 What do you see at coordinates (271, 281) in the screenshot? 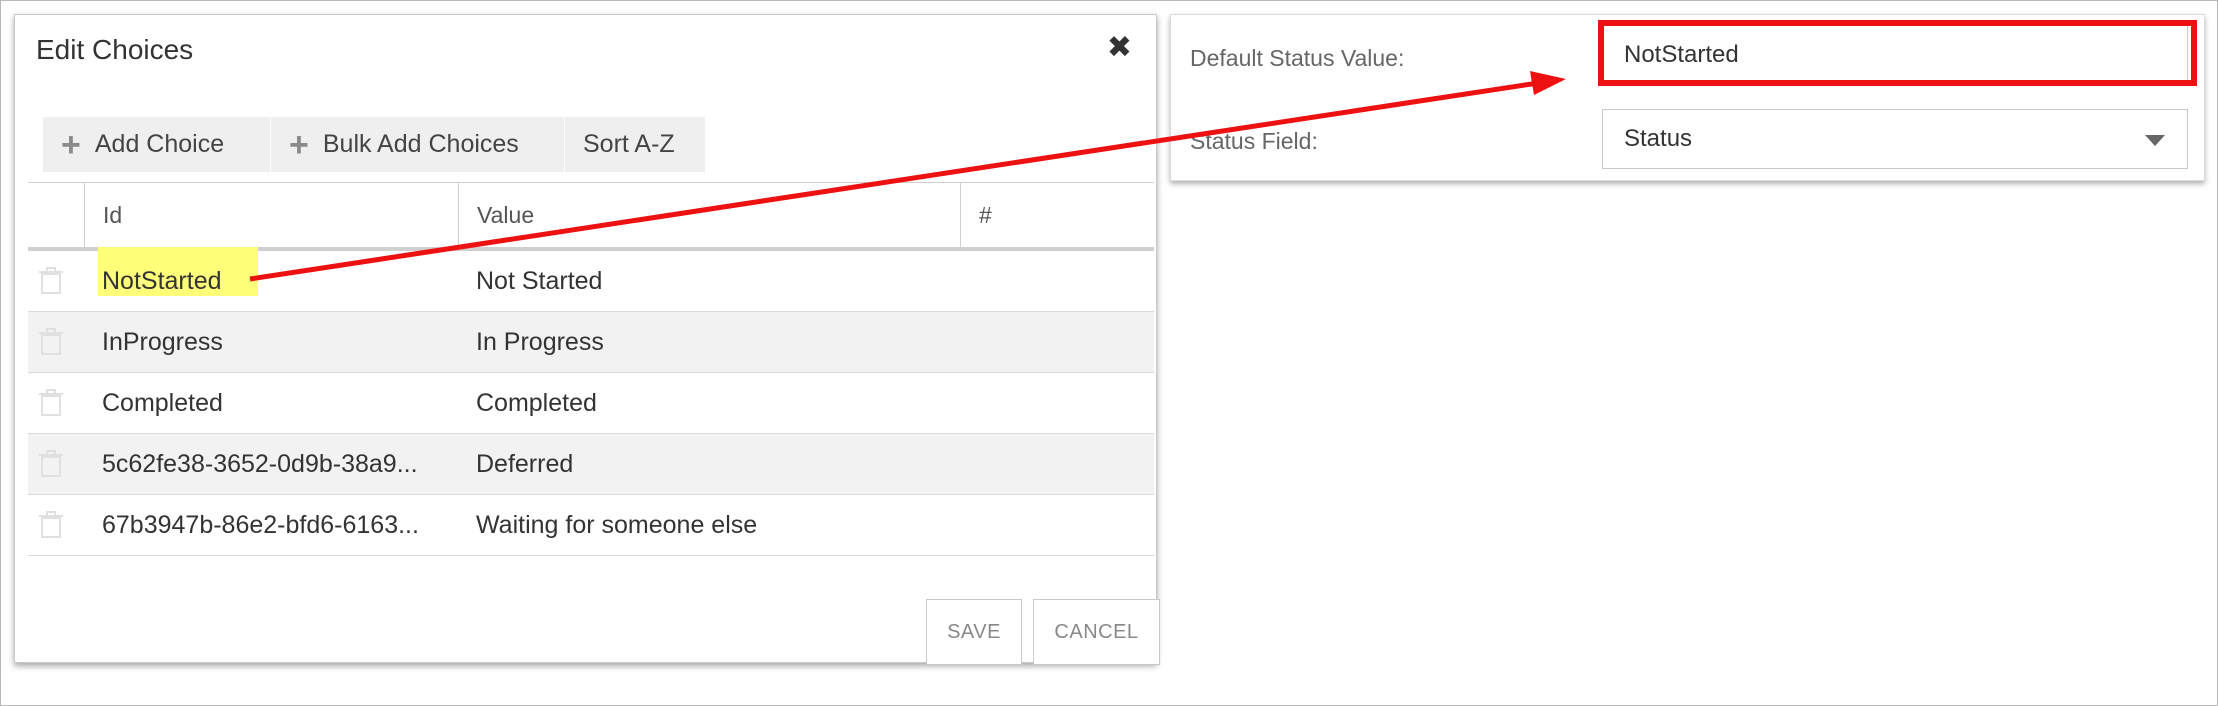
I see `row-id-cell: NotStarted` at bounding box center [271, 281].